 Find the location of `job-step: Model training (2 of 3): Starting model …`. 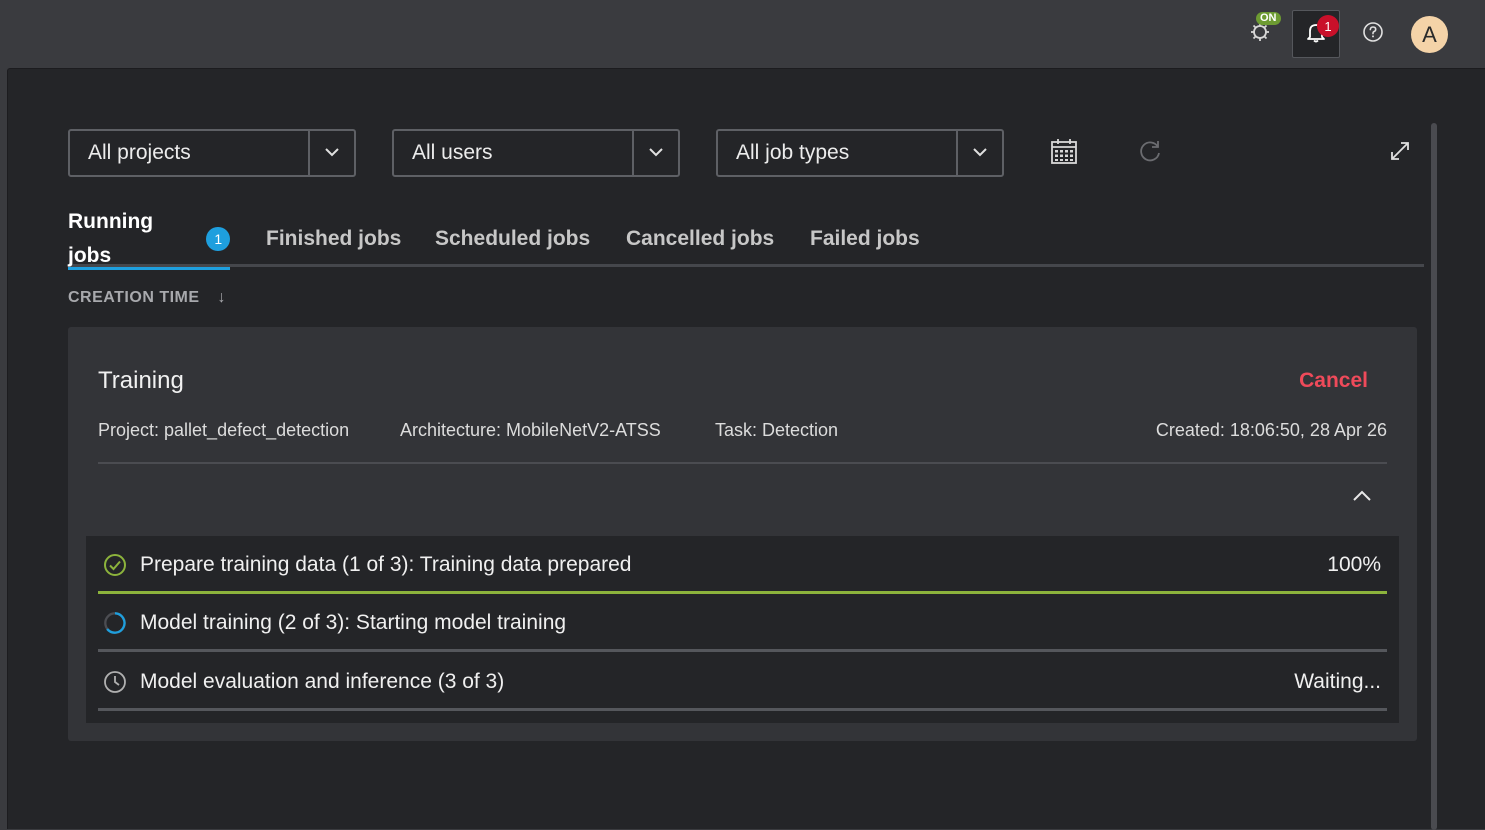

job-step: Model training (2 of 3): Starting model … is located at coordinates (742, 623).